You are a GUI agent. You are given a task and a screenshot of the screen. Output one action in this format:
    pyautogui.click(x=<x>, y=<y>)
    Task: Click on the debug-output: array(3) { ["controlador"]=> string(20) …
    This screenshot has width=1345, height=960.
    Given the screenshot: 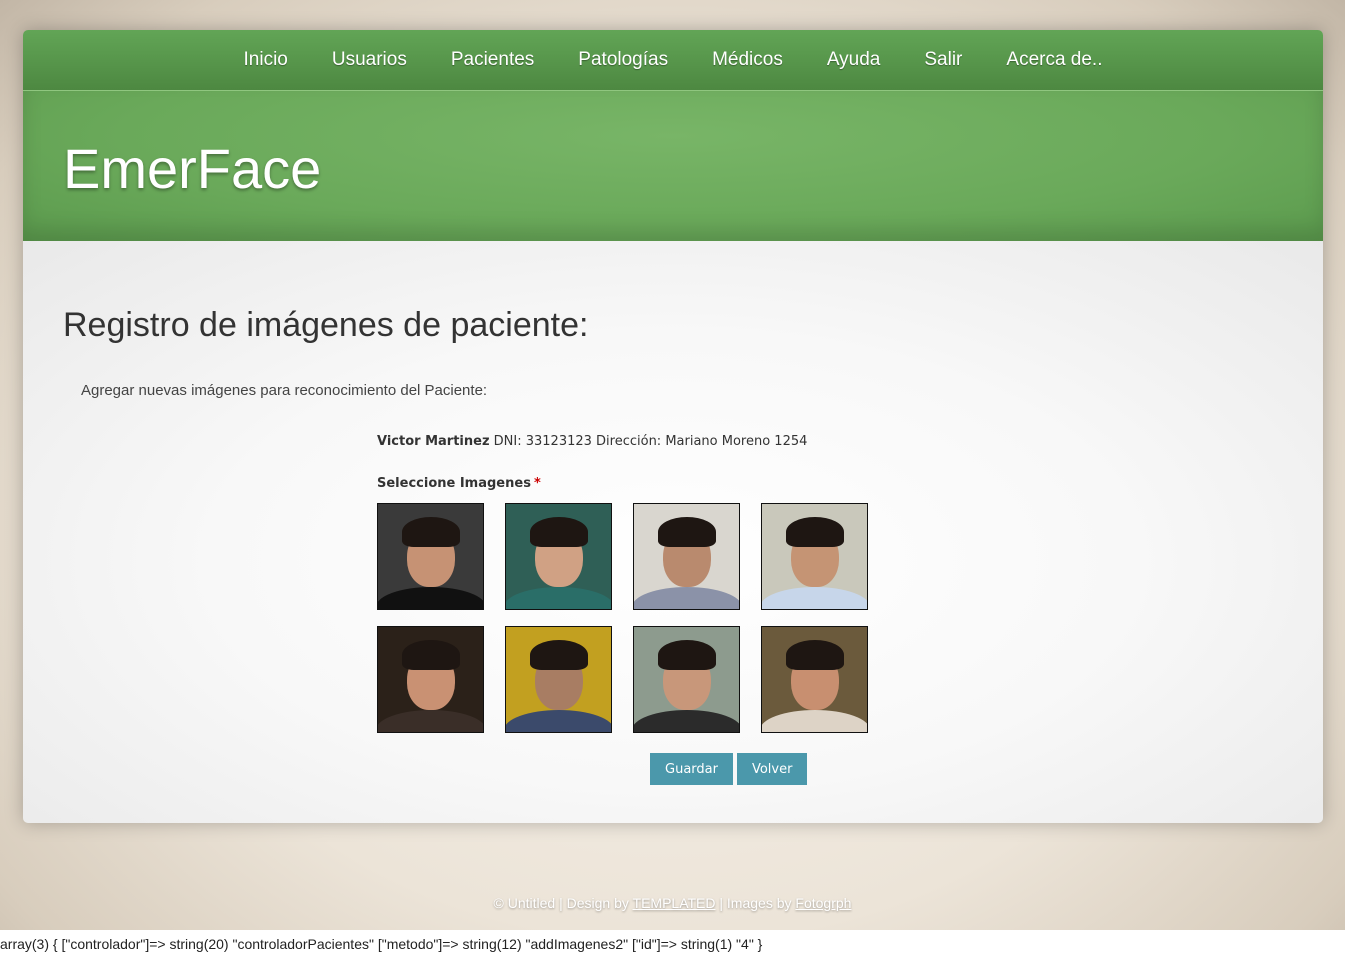 What is the action you would take?
    pyautogui.click(x=672, y=945)
    